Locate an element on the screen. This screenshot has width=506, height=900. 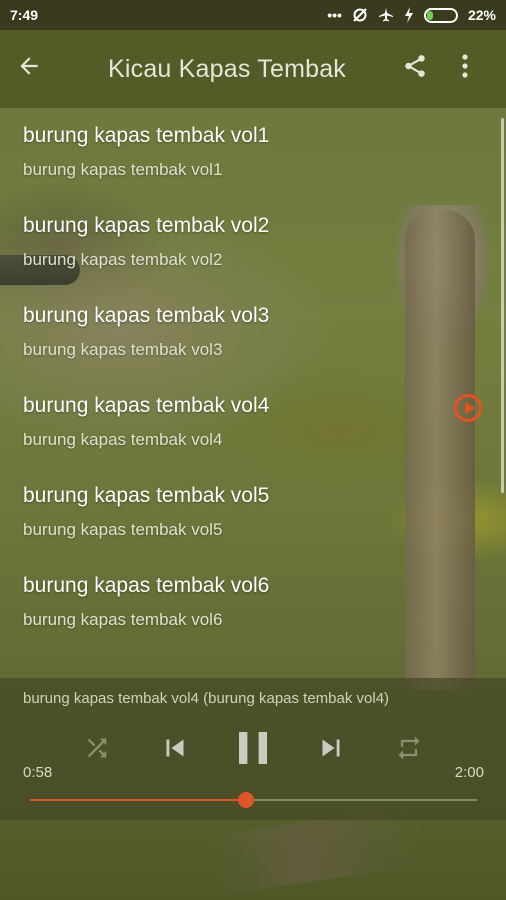
app-bar: Kicau Kapas Tembak is located at coordinates (253, 69).